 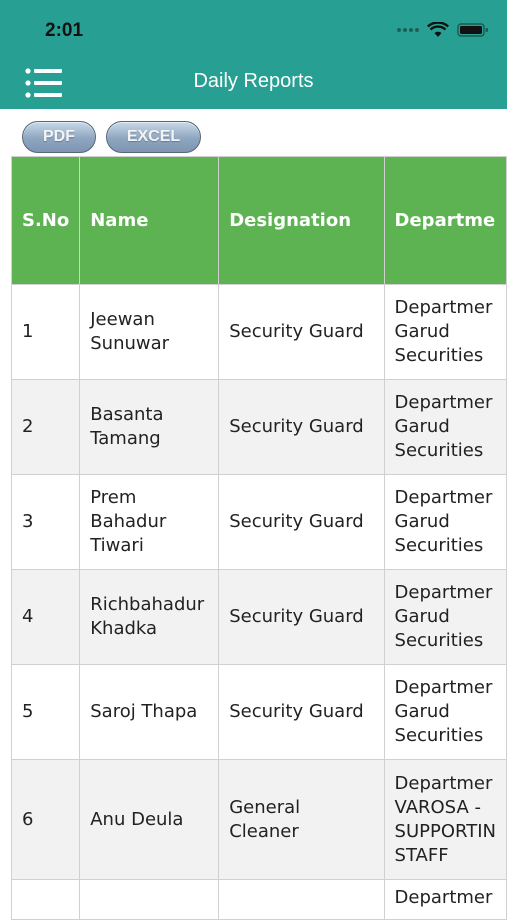 What do you see at coordinates (149, 220) in the screenshot?
I see `column-header-name: Name` at bounding box center [149, 220].